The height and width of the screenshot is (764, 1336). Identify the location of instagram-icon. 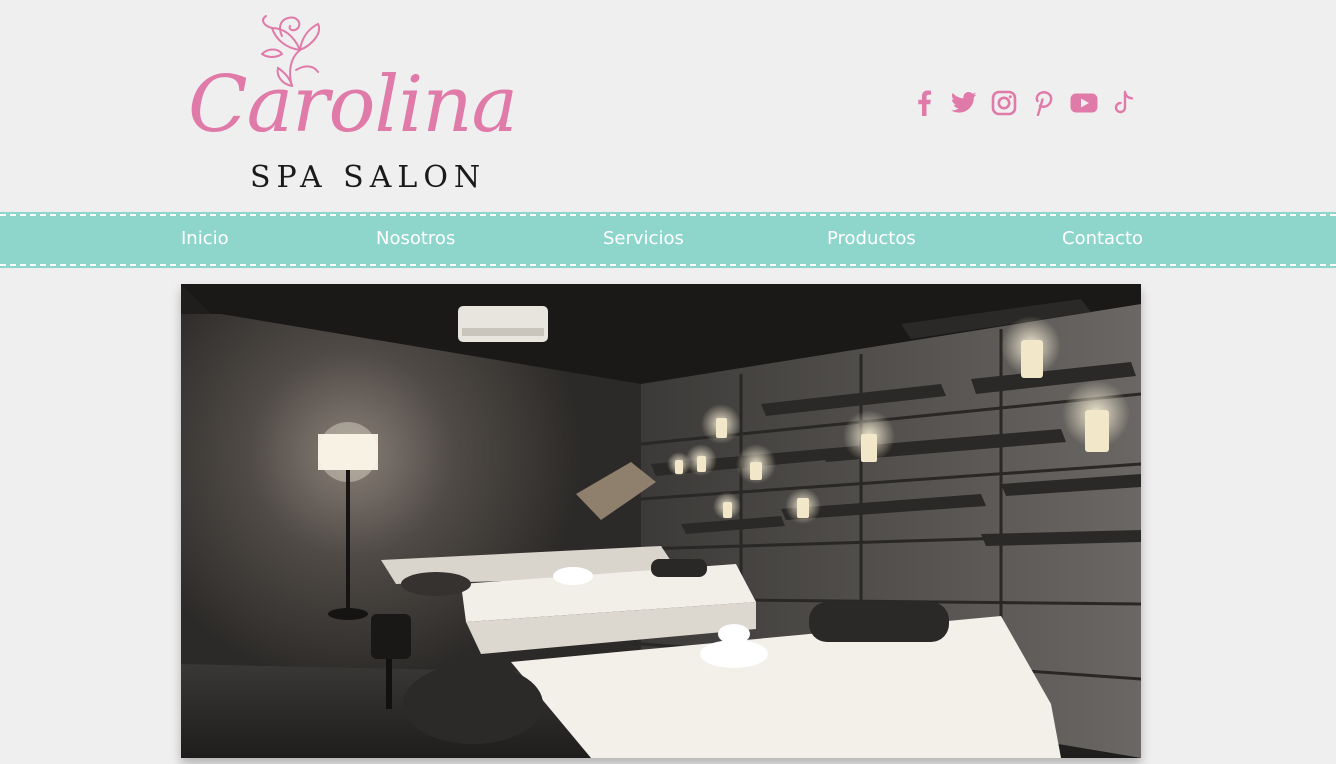
(1004, 103).